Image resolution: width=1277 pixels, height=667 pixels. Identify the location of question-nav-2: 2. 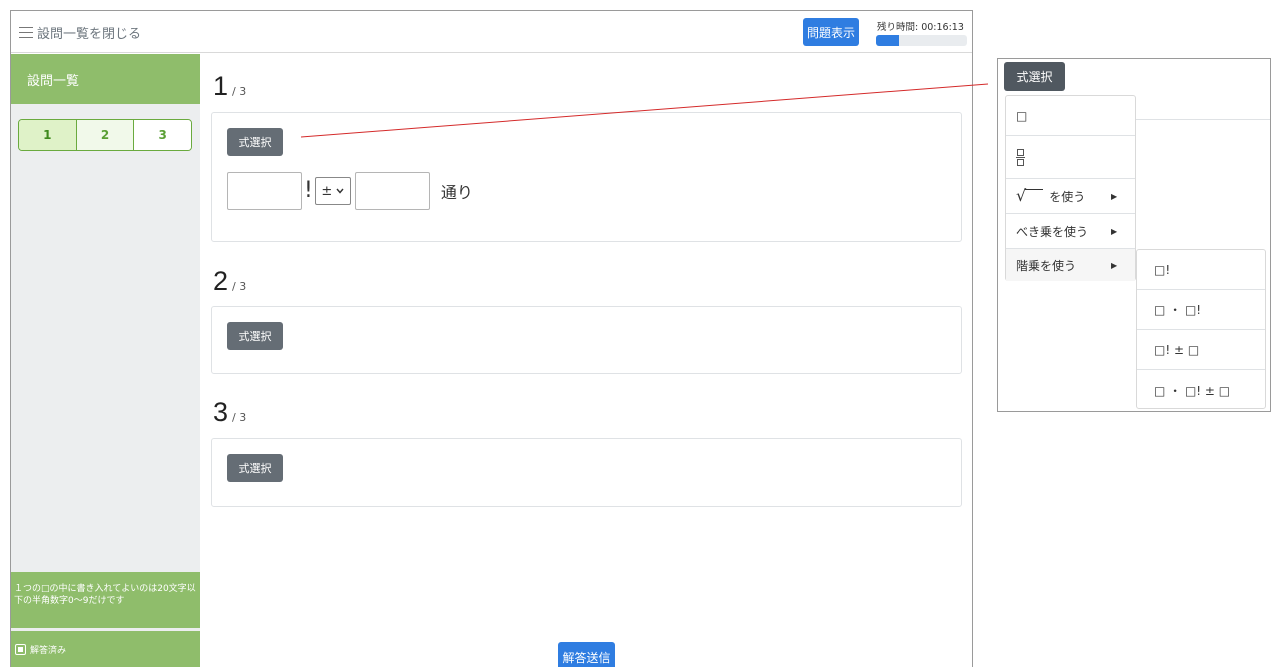
(105, 135).